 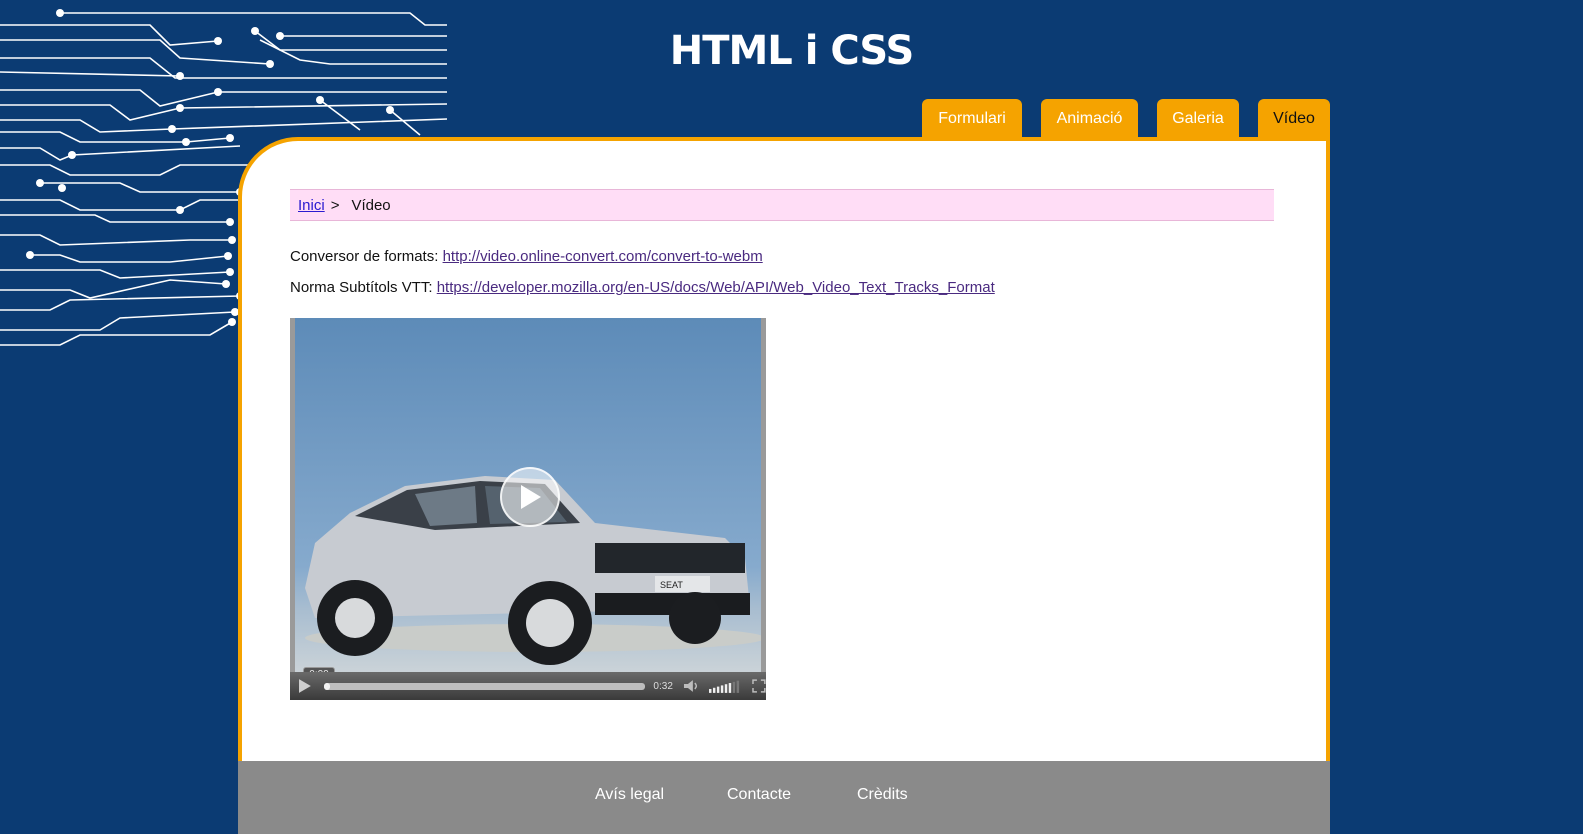 What do you see at coordinates (692, 686) in the screenshot?
I see `volume-icon` at bounding box center [692, 686].